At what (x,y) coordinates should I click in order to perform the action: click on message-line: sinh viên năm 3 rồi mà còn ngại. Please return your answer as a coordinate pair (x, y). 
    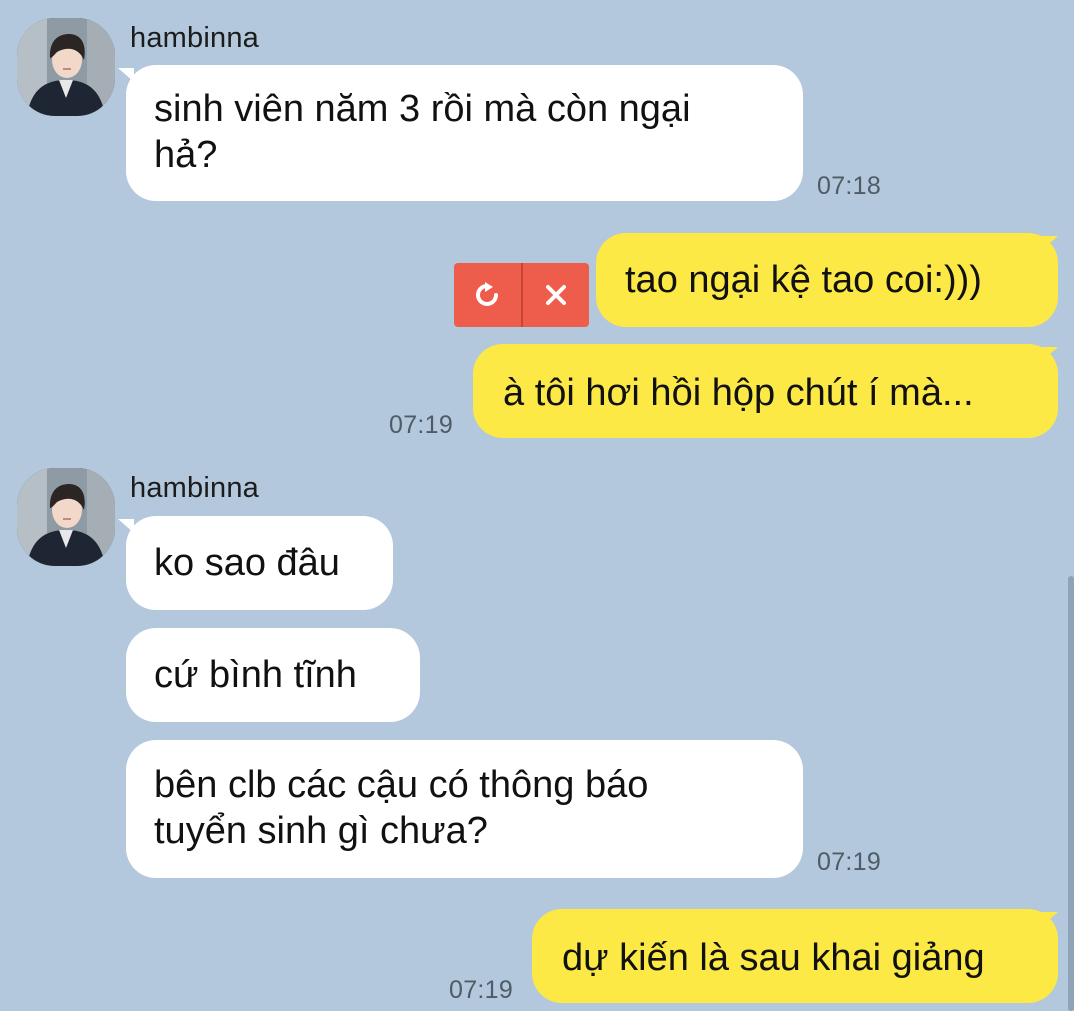
    Looking at the image, I should click on (422, 109).